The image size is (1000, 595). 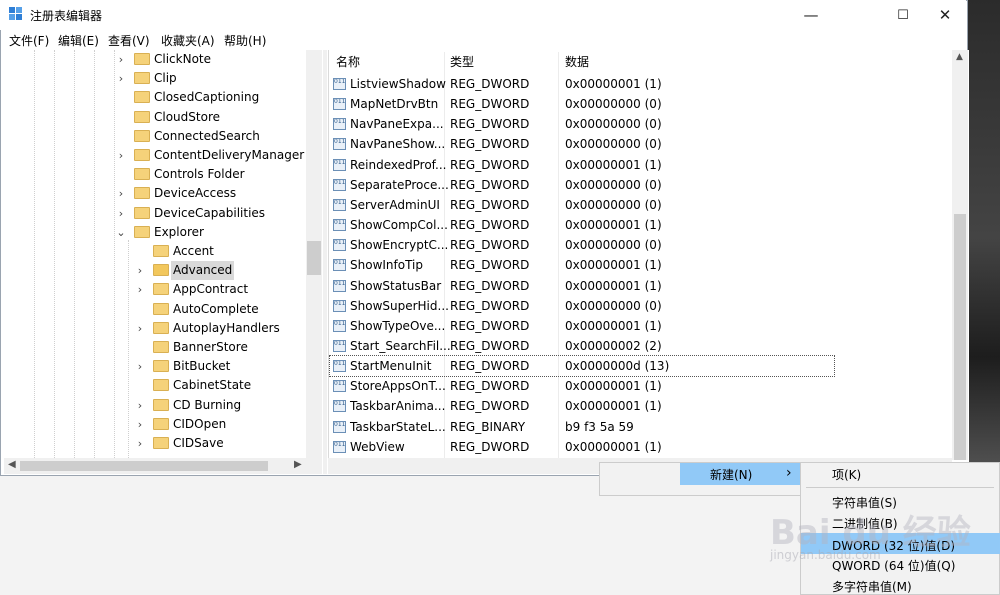 What do you see at coordinates (960, 337) in the screenshot?
I see `list-vertical-scroll-thumb` at bounding box center [960, 337].